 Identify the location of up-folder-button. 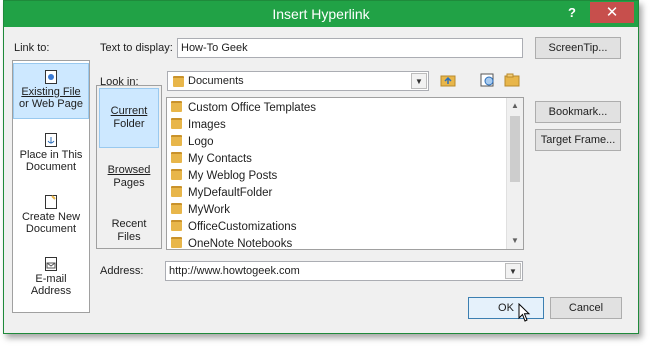
(448, 79).